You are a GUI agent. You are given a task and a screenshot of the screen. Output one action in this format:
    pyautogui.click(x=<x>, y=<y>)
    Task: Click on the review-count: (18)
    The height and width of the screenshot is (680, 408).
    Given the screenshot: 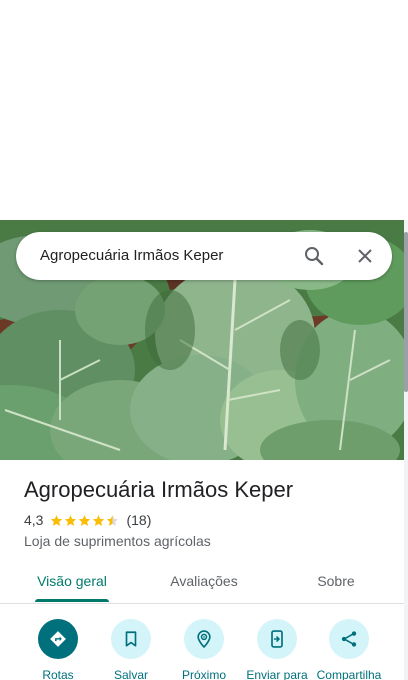 What is the action you would take?
    pyautogui.click(x=138, y=520)
    